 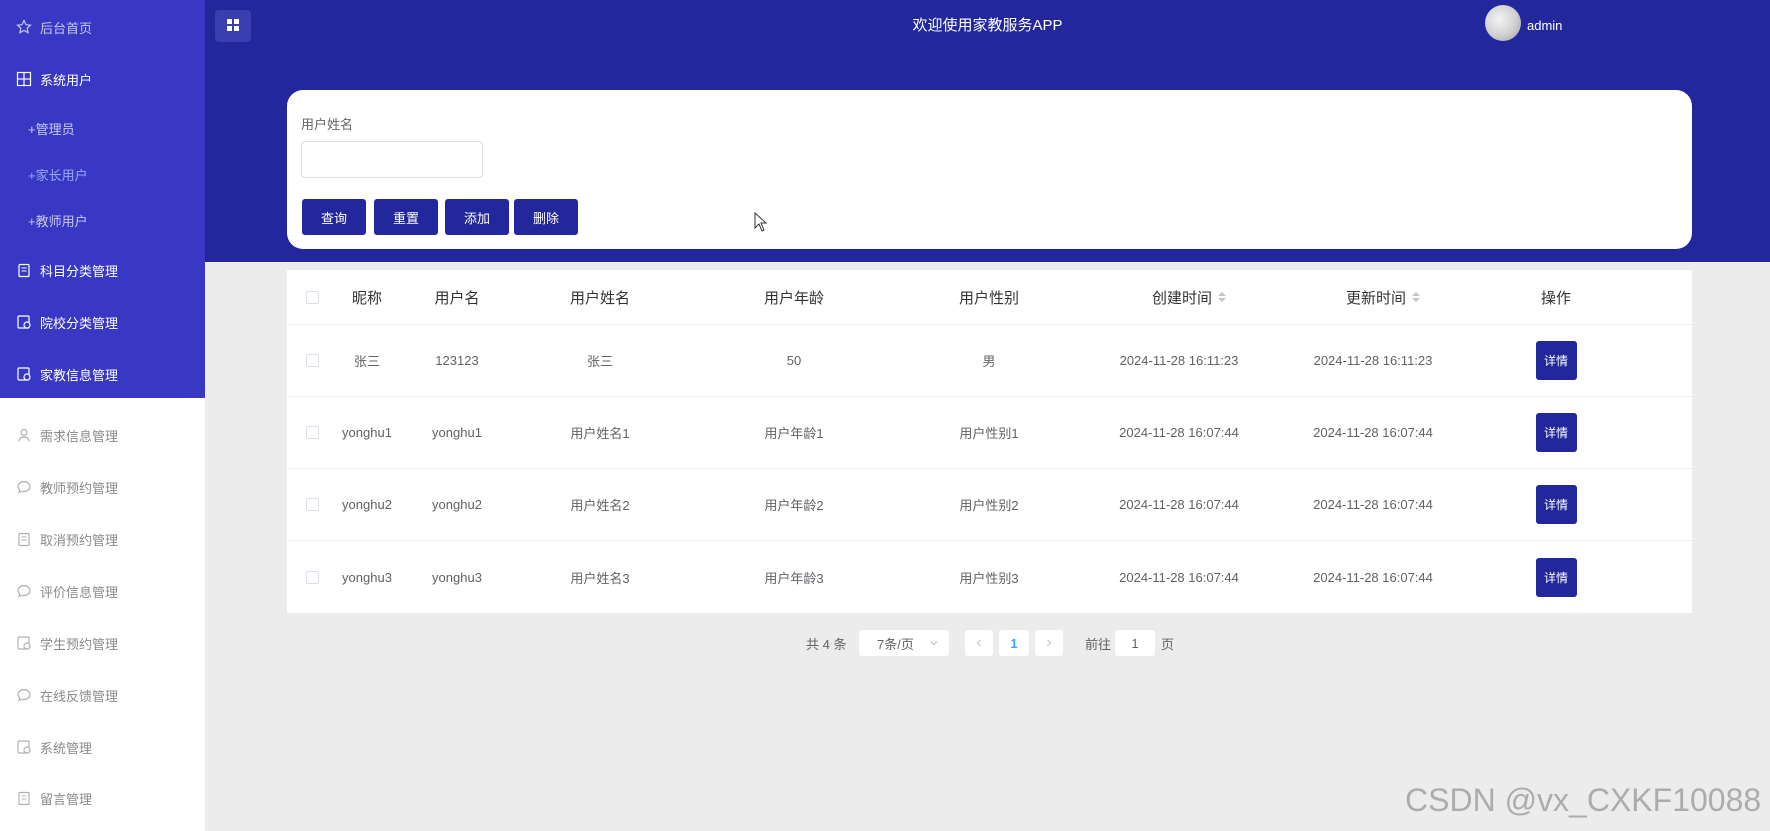 I want to click on sidebar-item-teacher-users: +教师用户, so click(x=102, y=220).